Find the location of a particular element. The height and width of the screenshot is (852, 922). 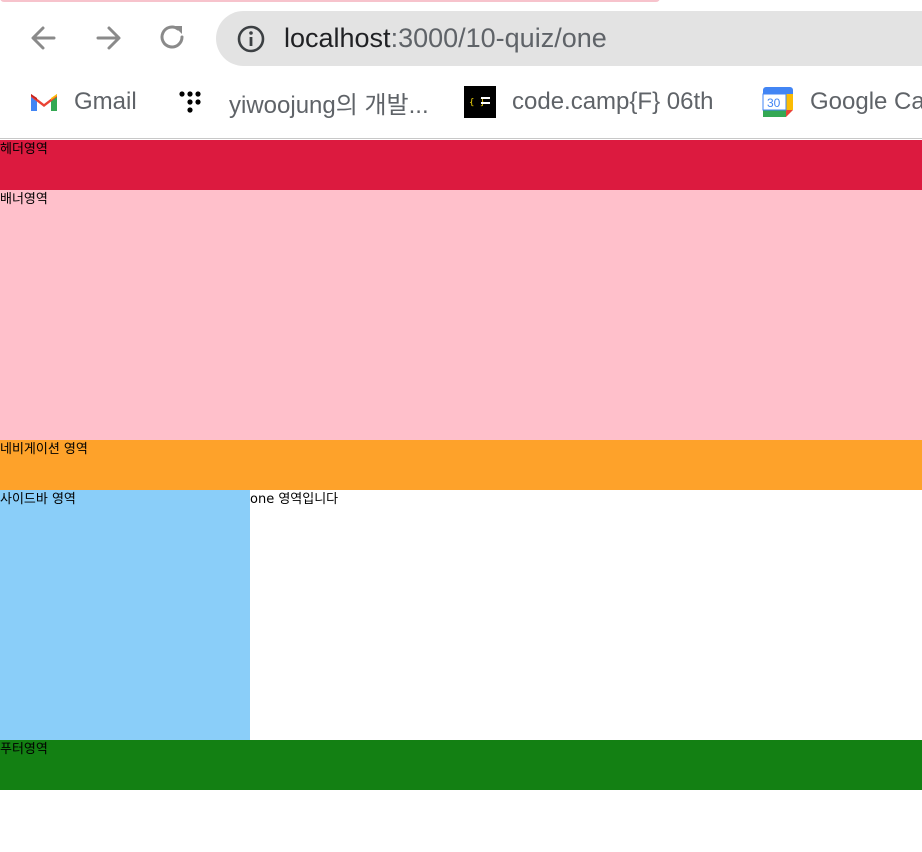

bookmark-google-calendar: 30 Google Ca is located at coordinates (842, 102).